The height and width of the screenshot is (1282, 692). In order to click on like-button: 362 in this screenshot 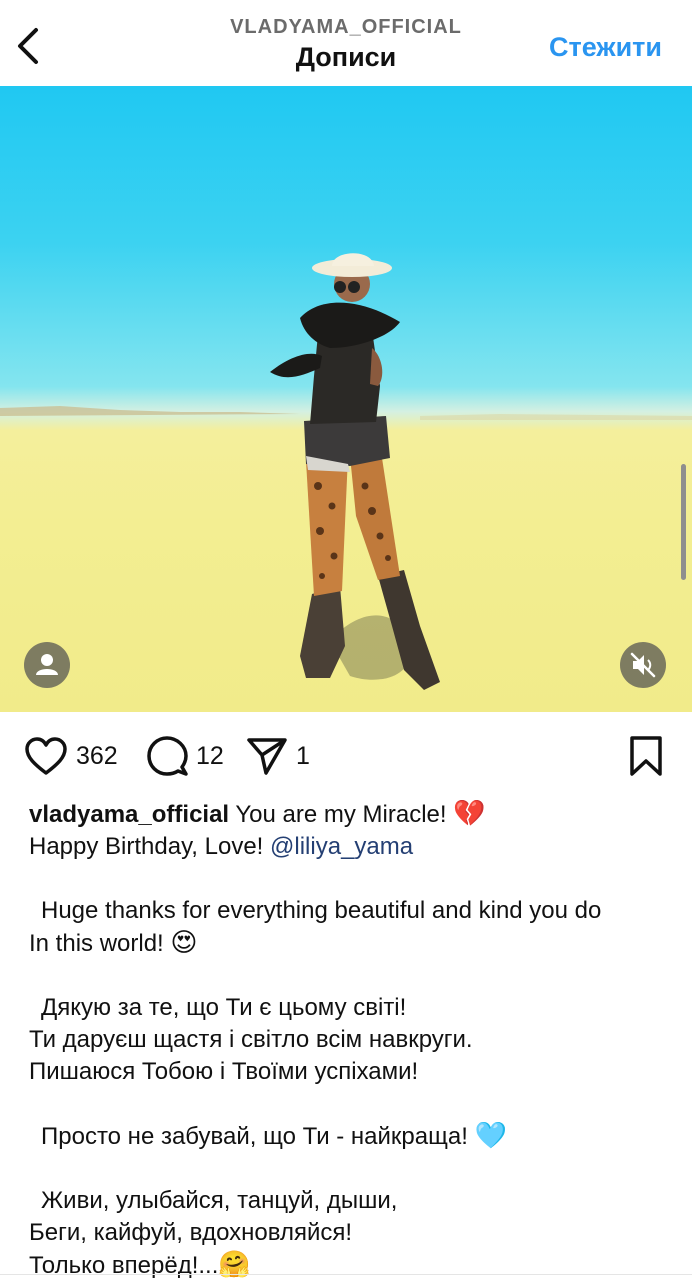, I will do `click(71, 756)`.